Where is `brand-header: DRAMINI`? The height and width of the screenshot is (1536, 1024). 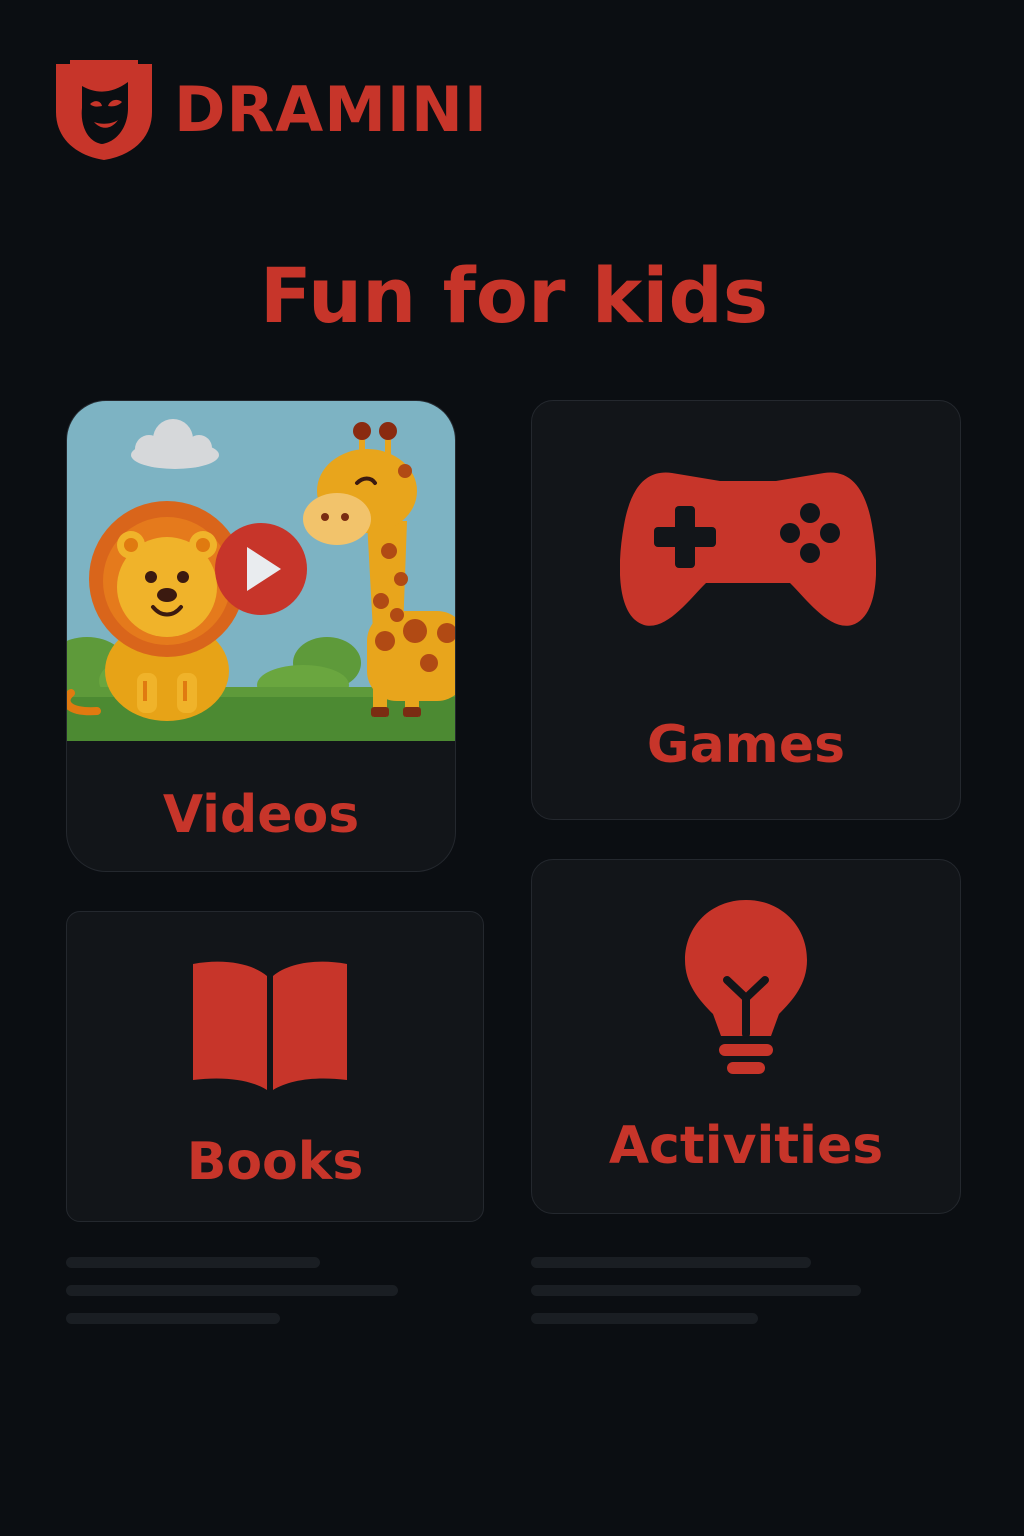
brand-header: DRAMINI is located at coordinates (272, 110).